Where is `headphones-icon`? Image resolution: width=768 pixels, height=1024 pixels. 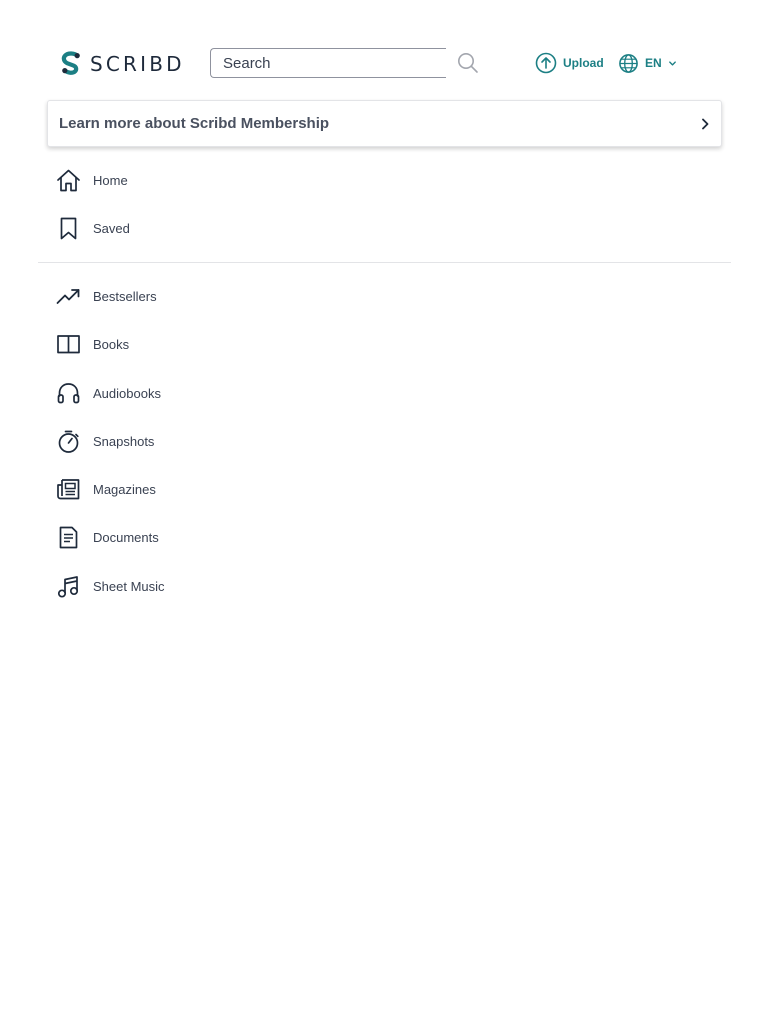 headphones-icon is located at coordinates (68, 393).